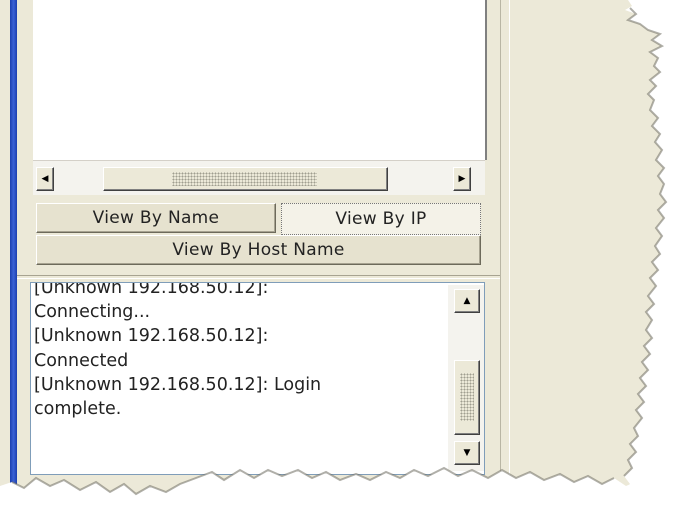 The width and height of the screenshot is (675, 521). I want to click on vertical-scroll-thumb, so click(467, 397).